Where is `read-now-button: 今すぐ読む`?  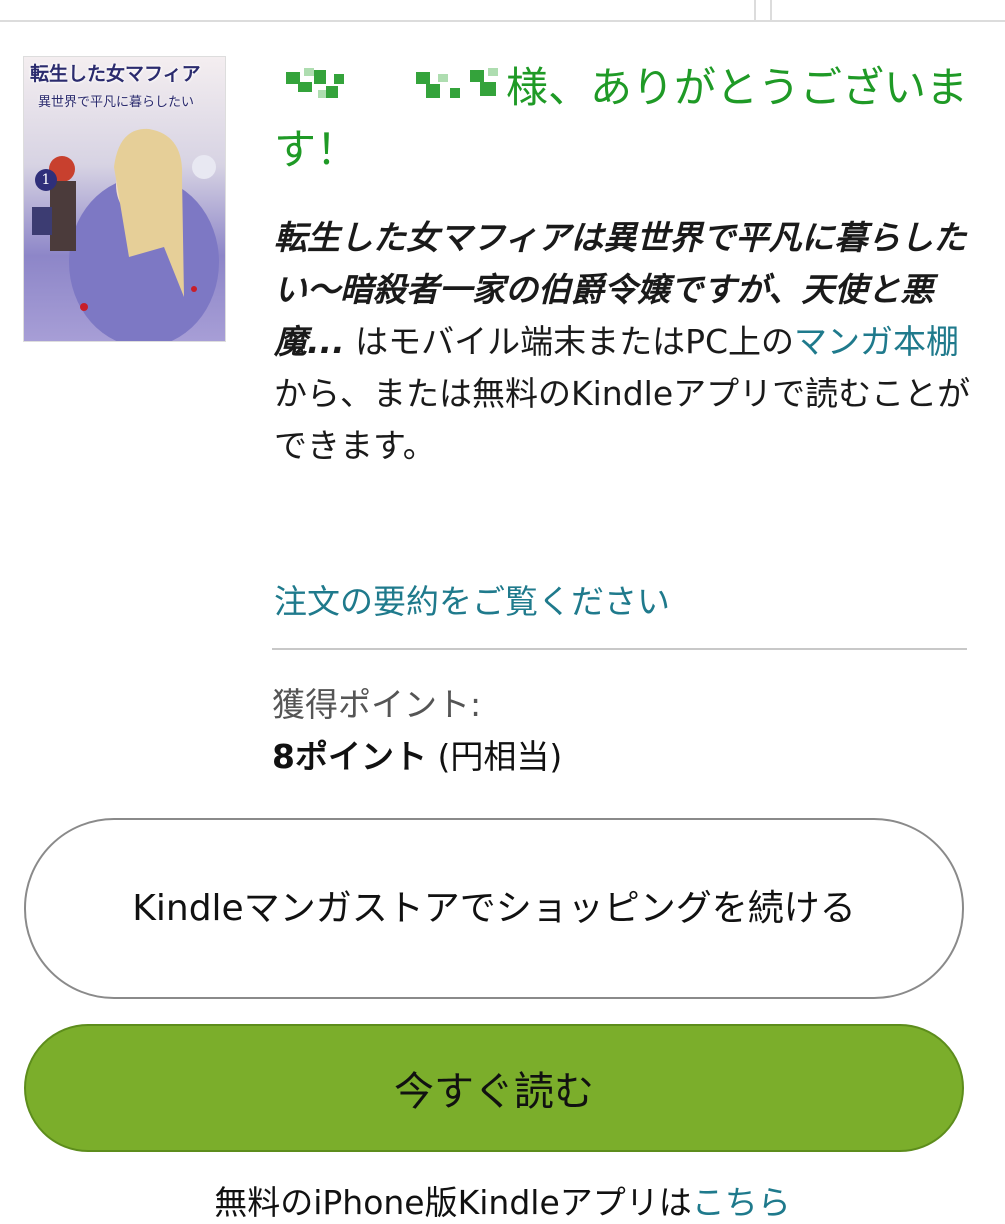
read-now-button: 今すぐ読む is located at coordinates (494, 1088).